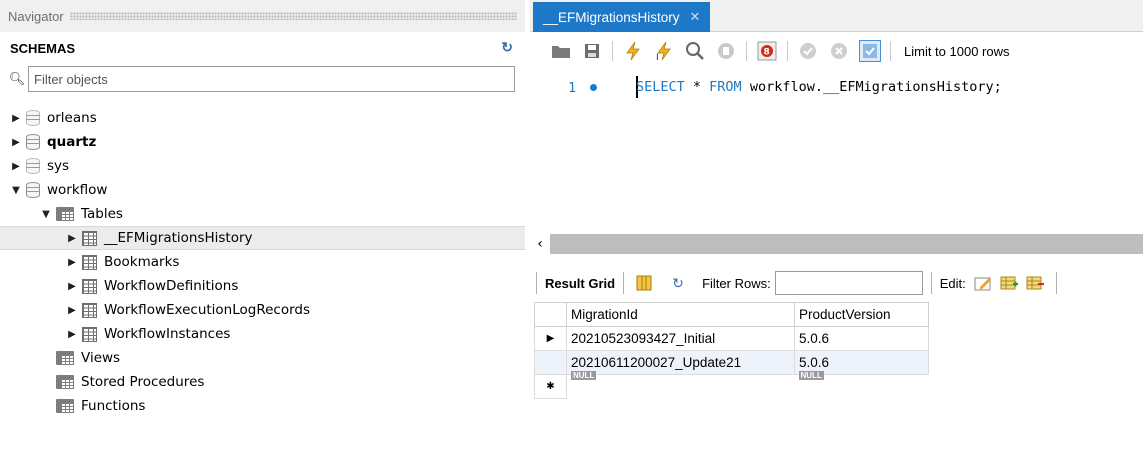 This screenshot has width=1143, height=457. Describe the element at coordinates (848, 283) in the screenshot. I see `filter-rows-input` at that location.